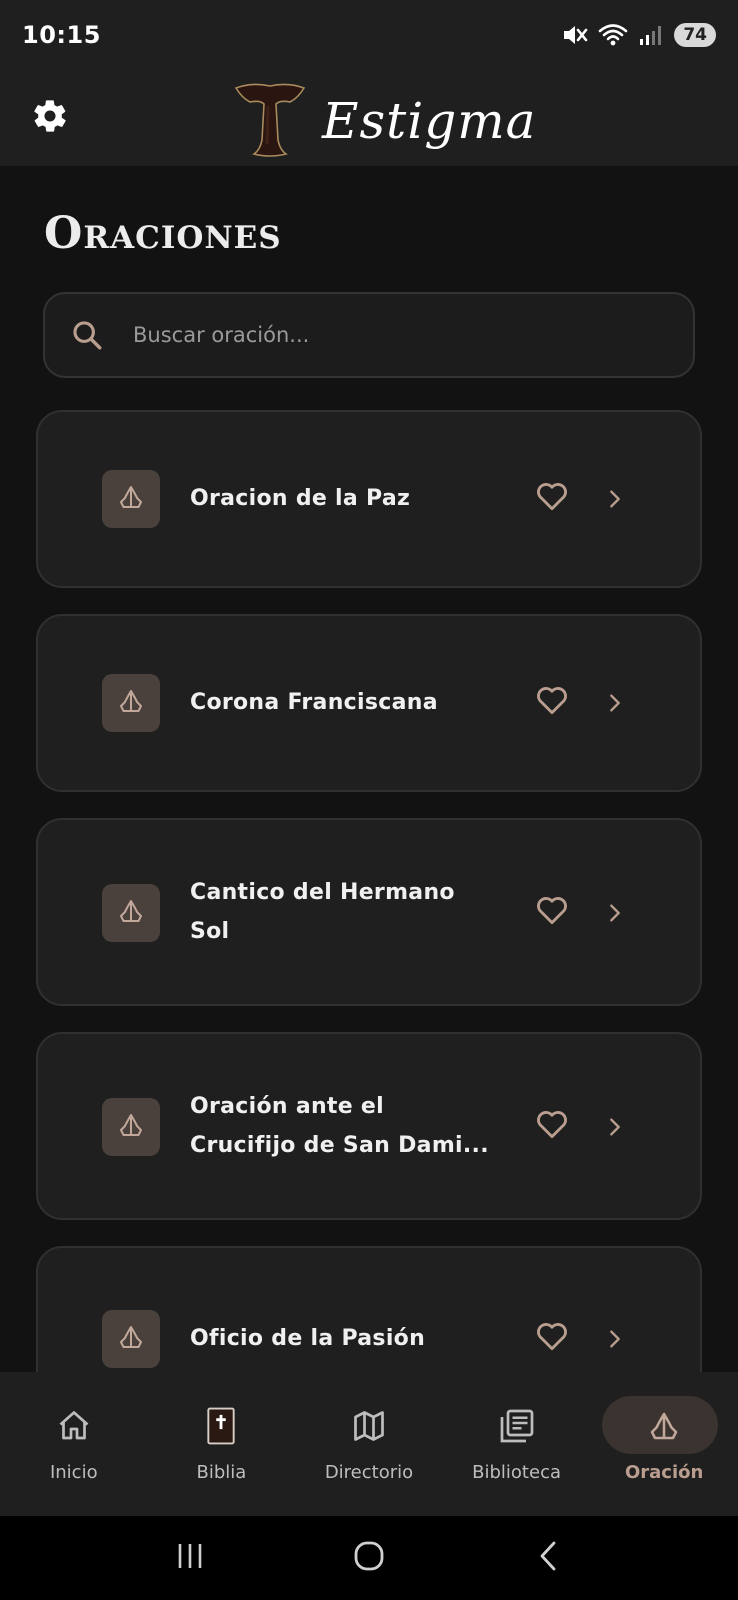 The height and width of the screenshot is (1600, 738). Describe the element at coordinates (613, 35) in the screenshot. I see `wifi-icon` at that location.